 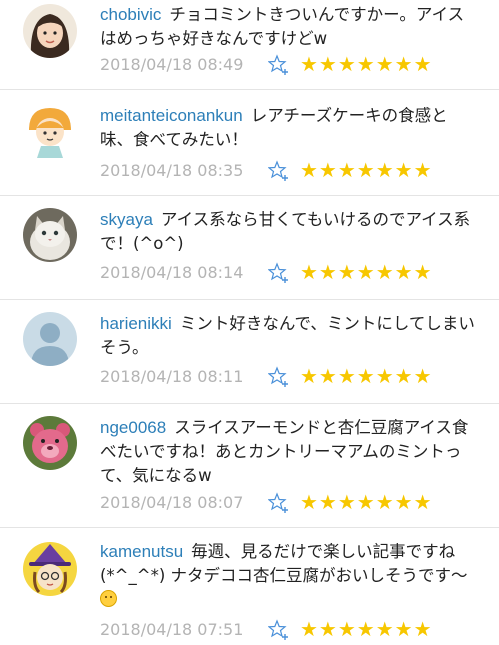 What do you see at coordinates (285, 231) in the screenshot?
I see `comment-body: アイス系なら甘くてもいけるのでアイス系で！(^o^)` at bounding box center [285, 231].